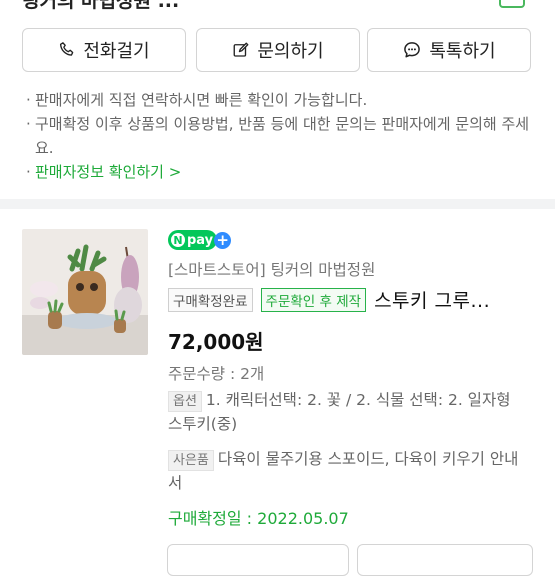  I want to click on pencil-square-icon, so click(241, 50).